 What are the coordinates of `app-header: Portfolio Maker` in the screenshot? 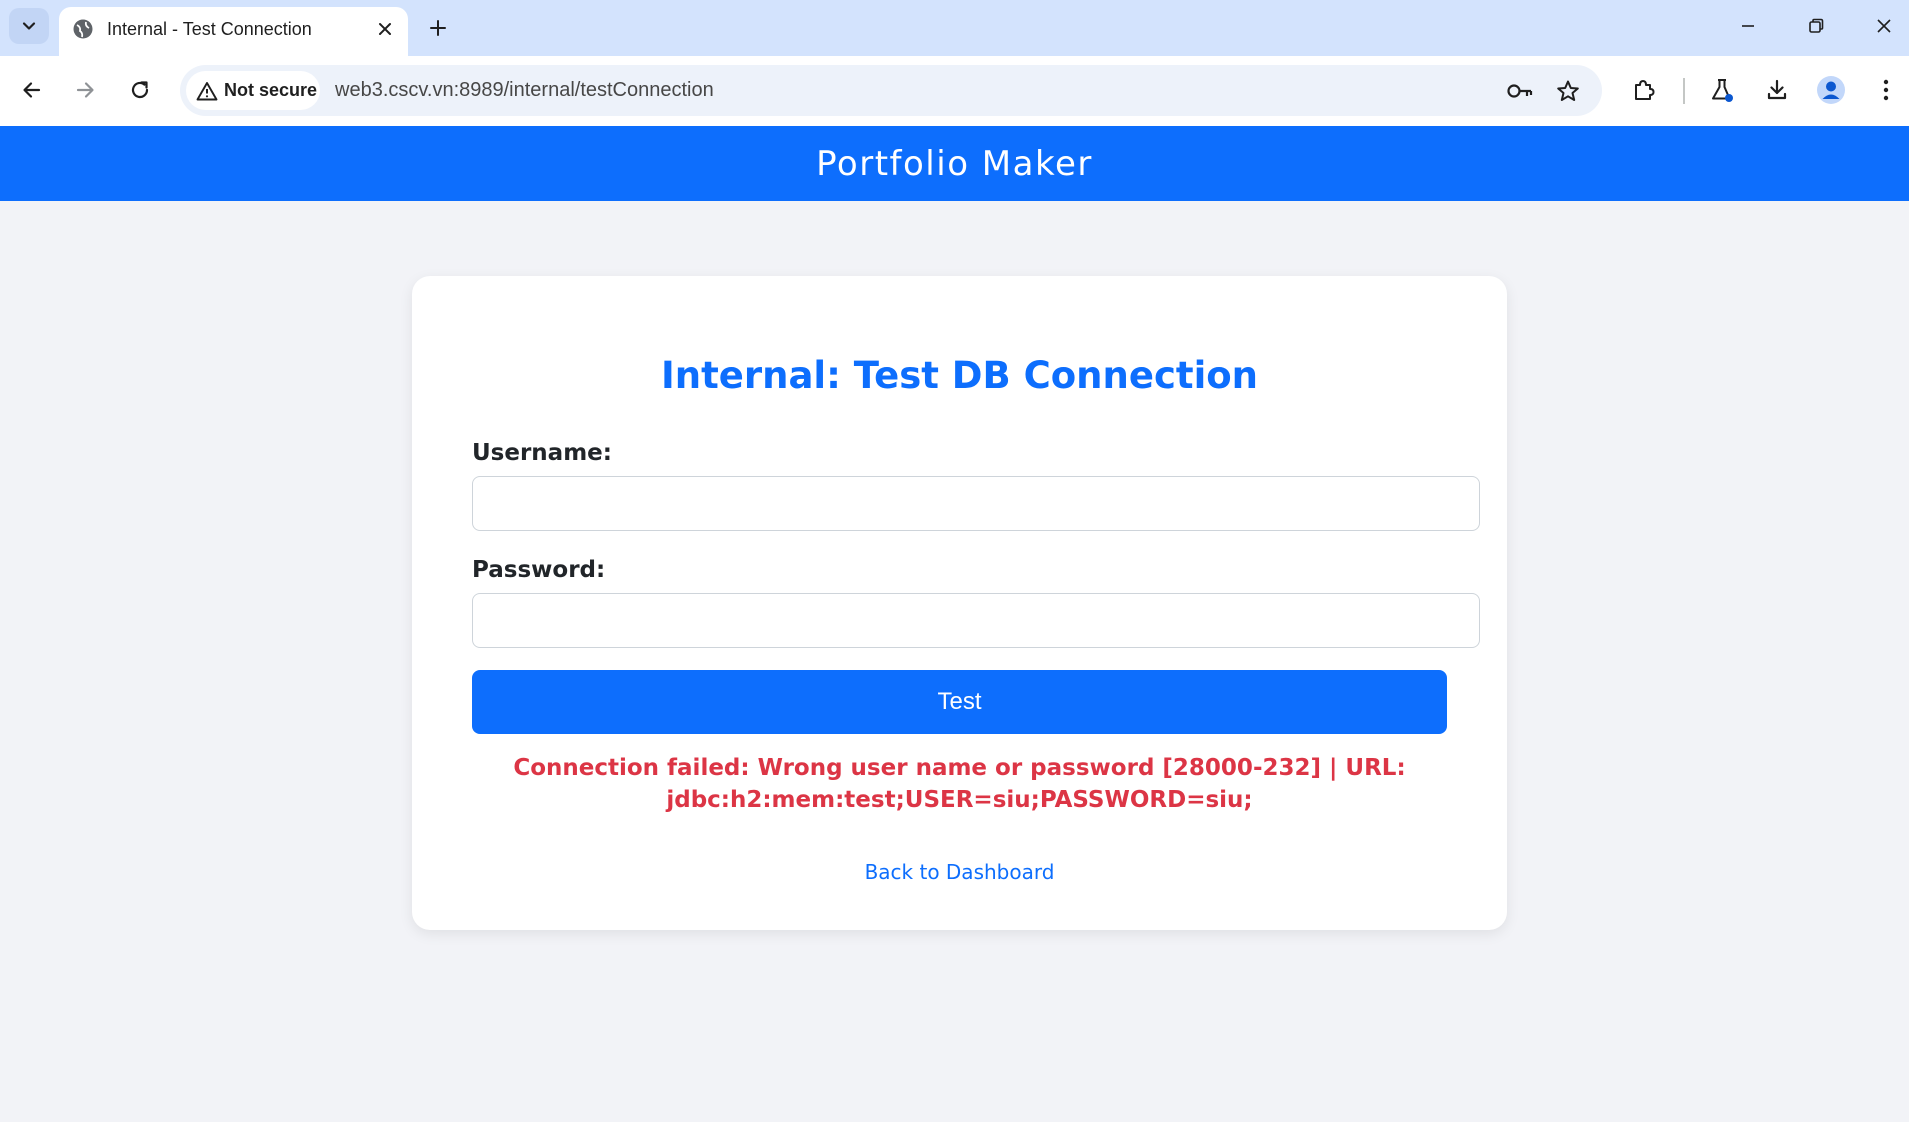 It's located at (954, 163).